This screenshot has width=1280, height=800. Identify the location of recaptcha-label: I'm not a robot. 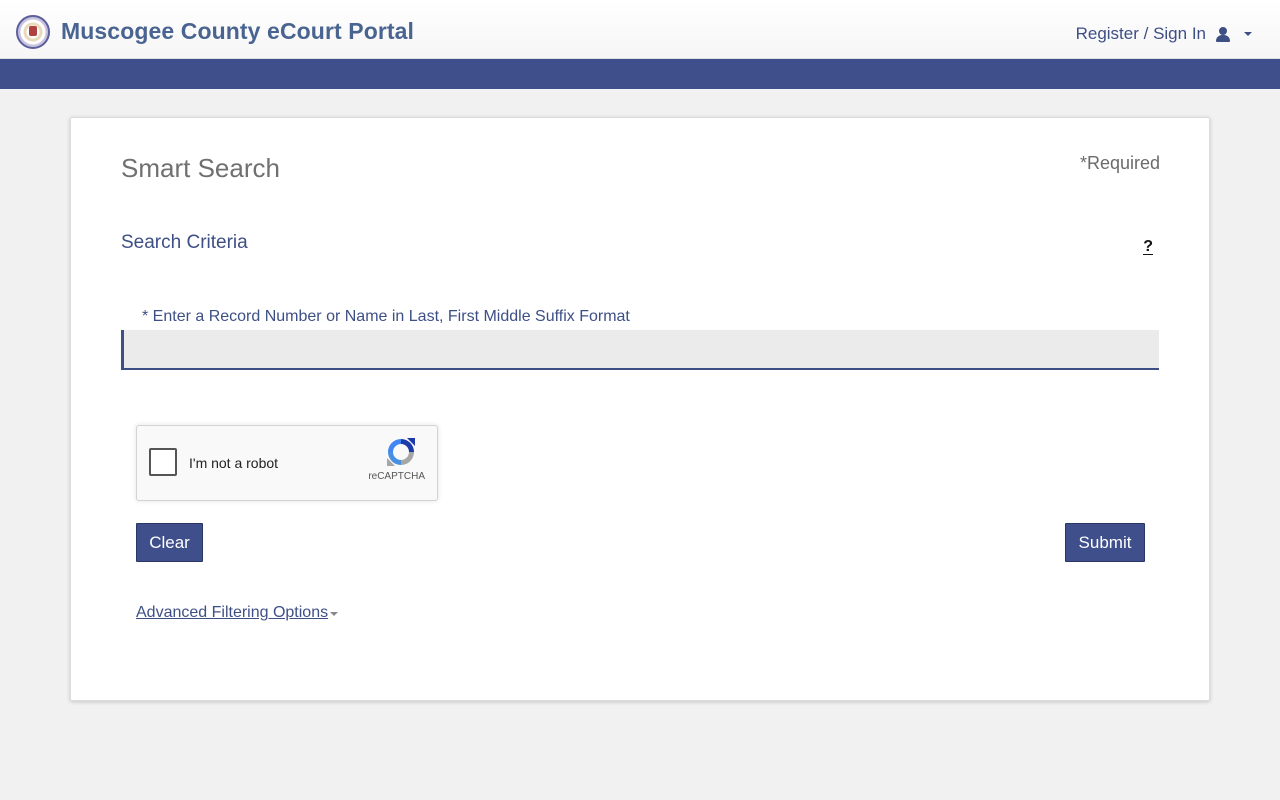
(234, 463).